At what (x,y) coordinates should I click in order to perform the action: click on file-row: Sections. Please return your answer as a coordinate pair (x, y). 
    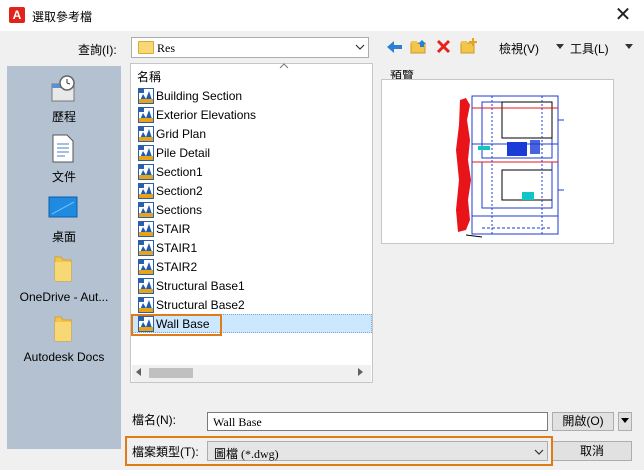
    Looking at the image, I should click on (251, 209).